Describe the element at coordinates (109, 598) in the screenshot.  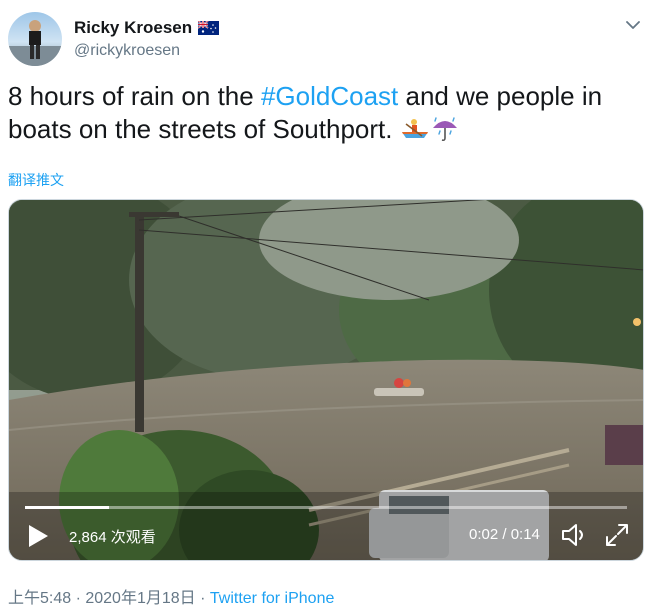
I see `timestamp: 上午5:48 · 2020年1月18日 ·` at that location.